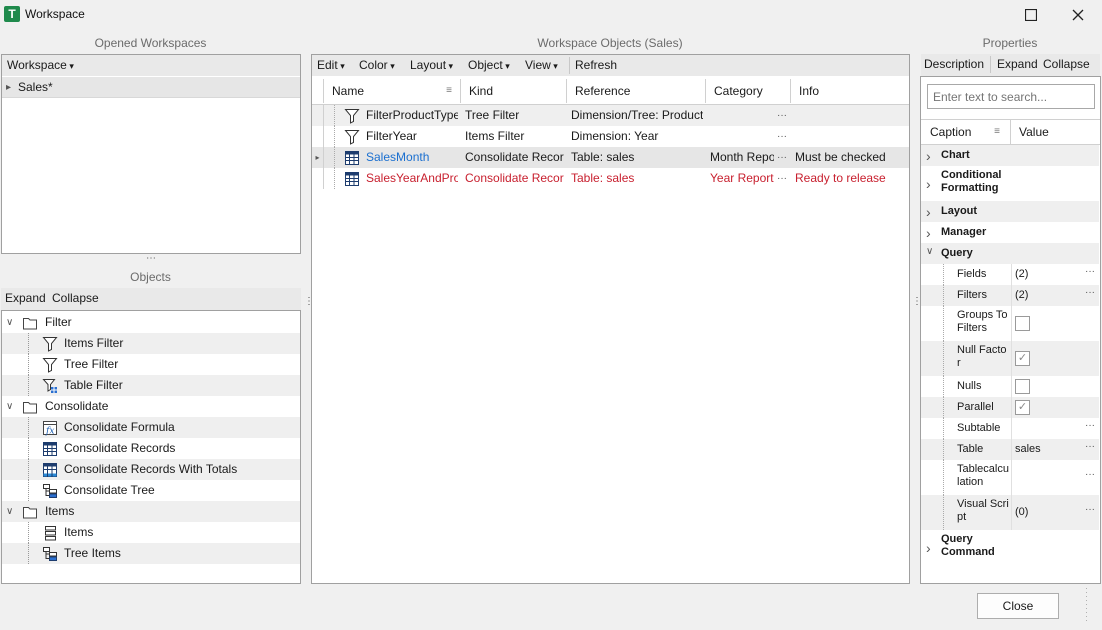 The height and width of the screenshot is (630, 1102). What do you see at coordinates (392, 91) in the screenshot?
I see `column-header-name: Name ≡` at bounding box center [392, 91].